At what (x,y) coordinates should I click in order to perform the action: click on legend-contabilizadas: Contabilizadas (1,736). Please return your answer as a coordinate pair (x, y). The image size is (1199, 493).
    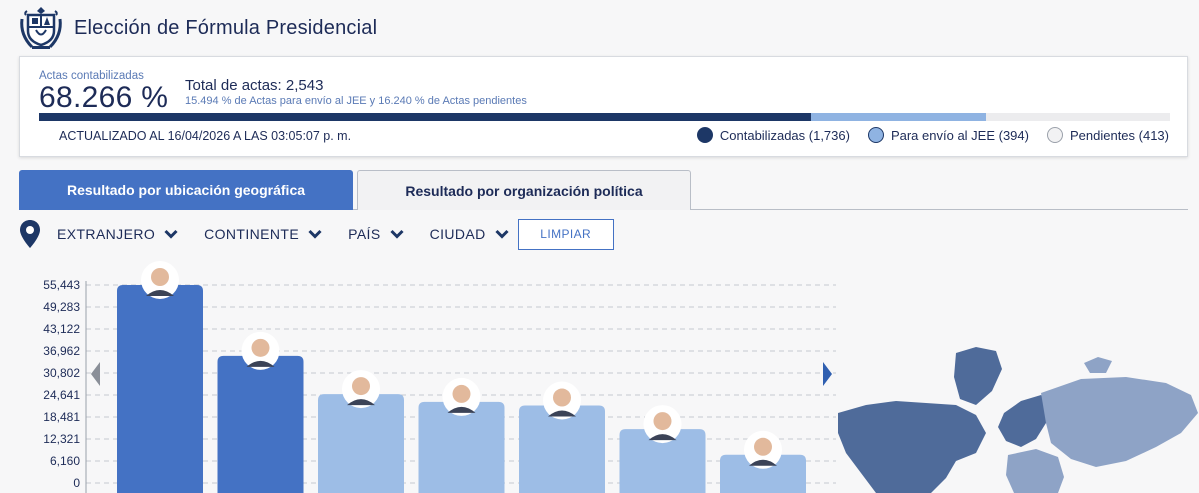
    Looking at the image, I should click on (773, 135).